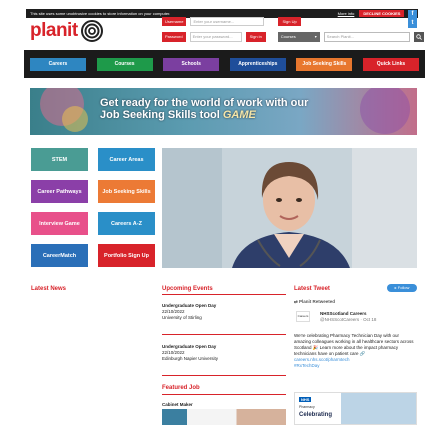 This screenshot has width=436, height=425. I want to click on tile-stem: STEM, so click(59, 159).